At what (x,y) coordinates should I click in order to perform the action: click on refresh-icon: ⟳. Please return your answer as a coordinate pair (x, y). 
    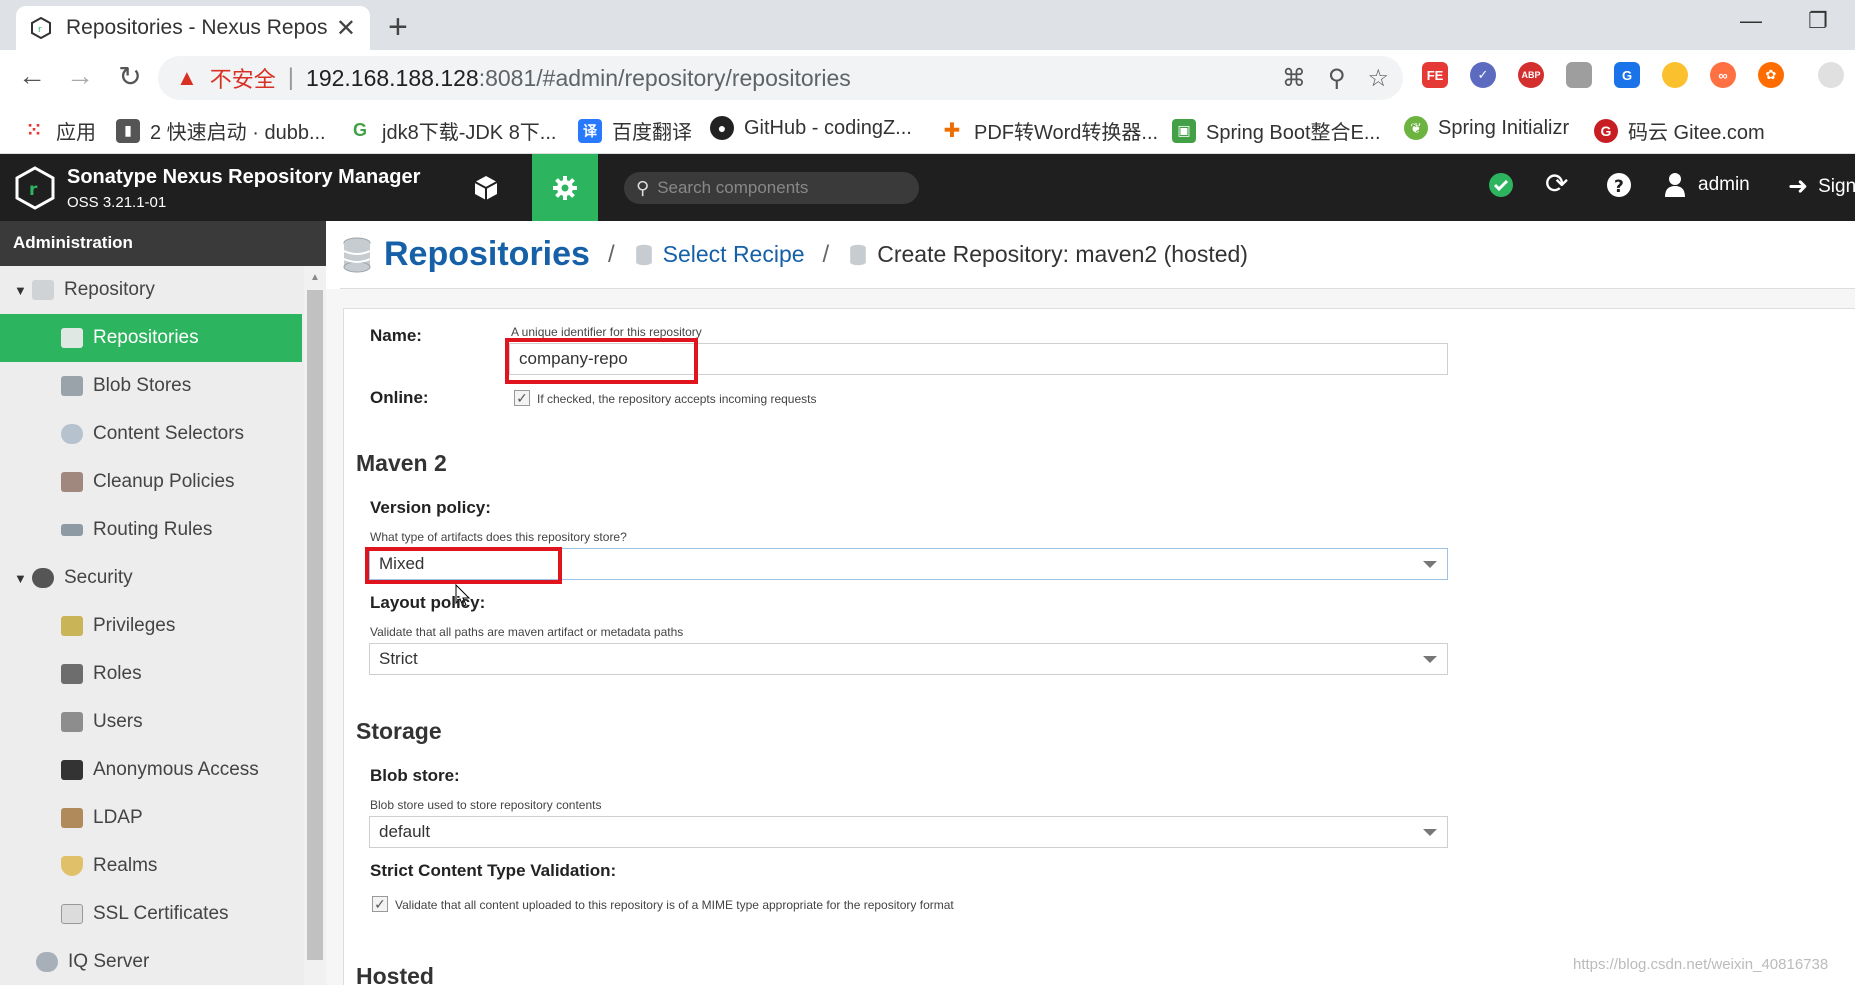
    Looking at the image, I should click on (1556, 183).